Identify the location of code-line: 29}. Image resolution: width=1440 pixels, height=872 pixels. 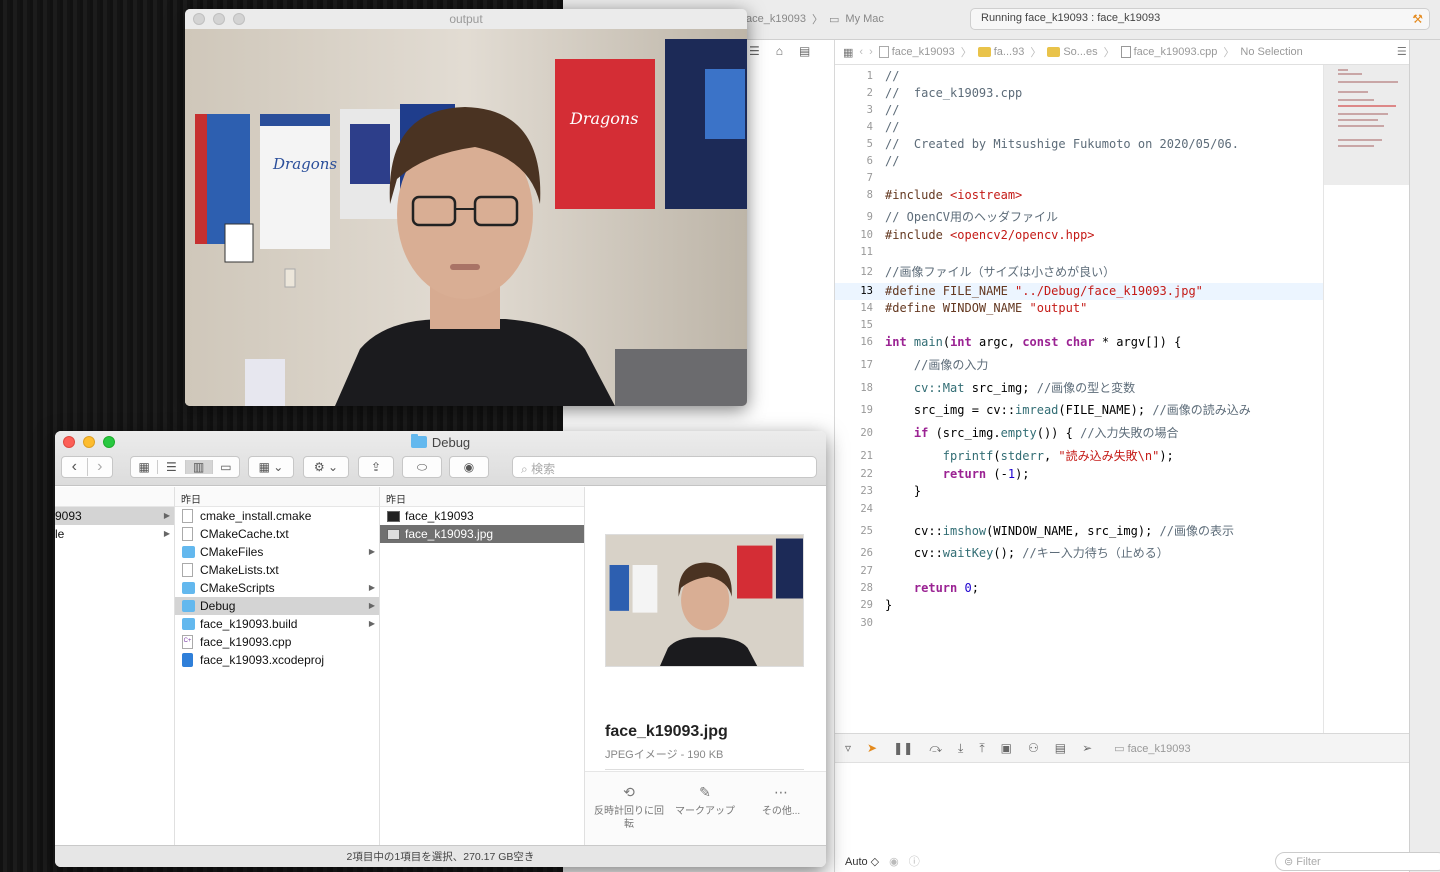
(1079, 605).